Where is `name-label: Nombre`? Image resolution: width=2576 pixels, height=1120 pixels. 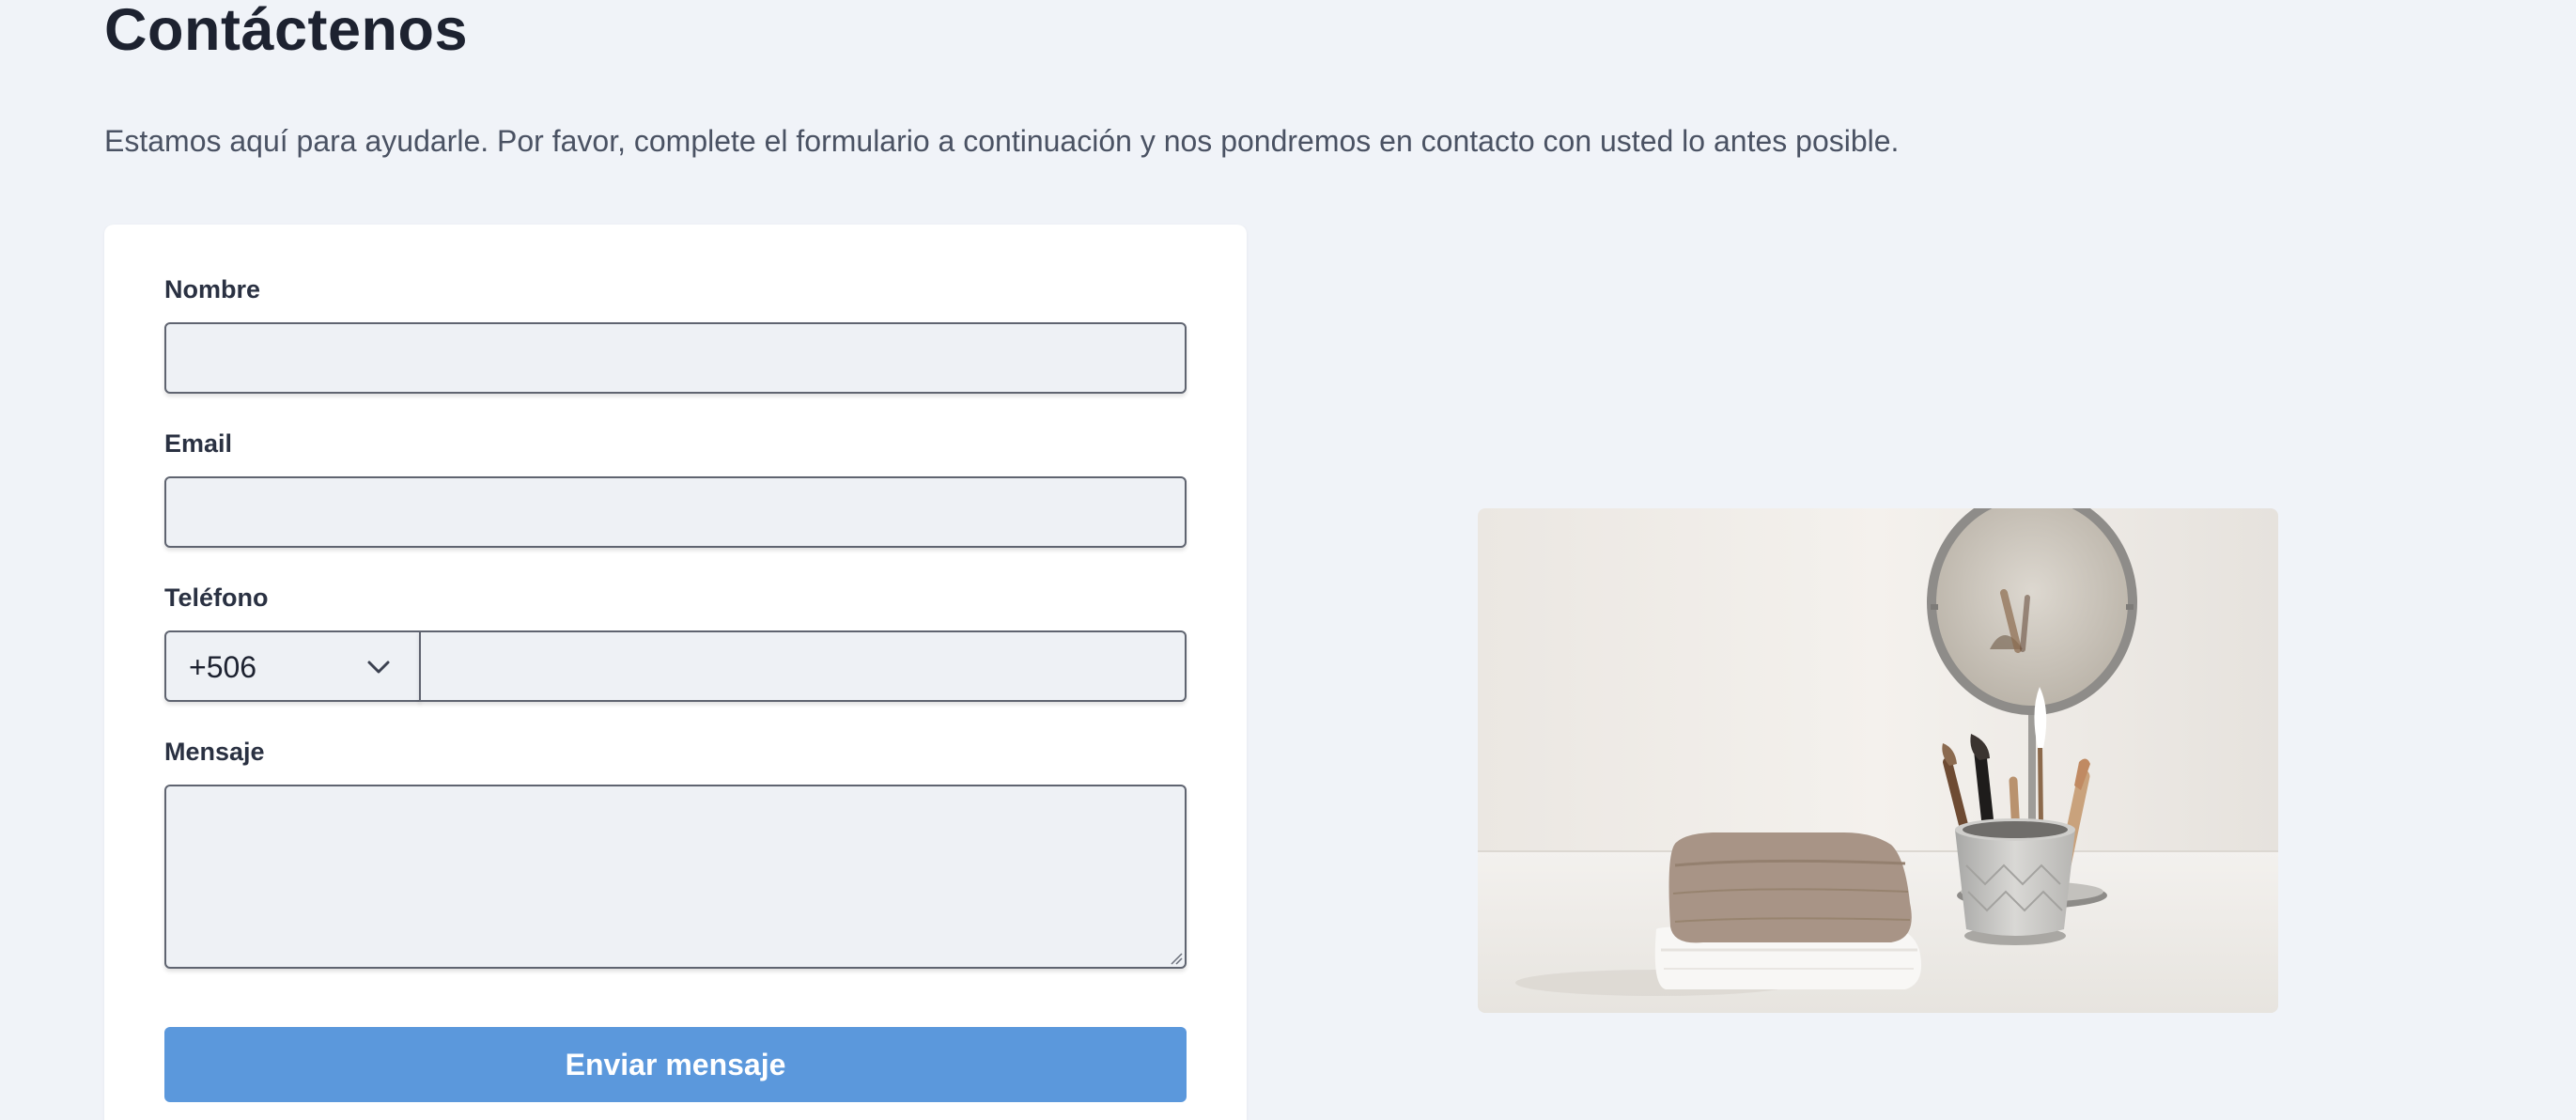 name-label: Nombre is located at coordinates (212, 289).